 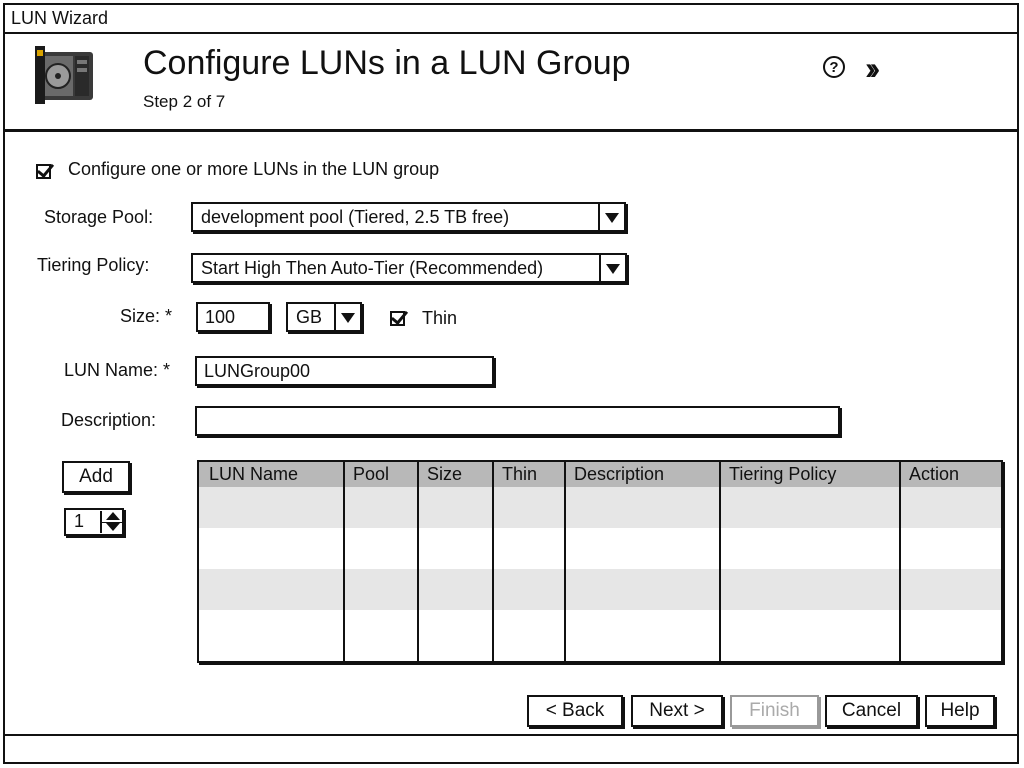 What do you see at coordinates (99, 217) in the screenshot?
I see `storage-pool-label: Storage Pool:` at bounding box center [99, 217].